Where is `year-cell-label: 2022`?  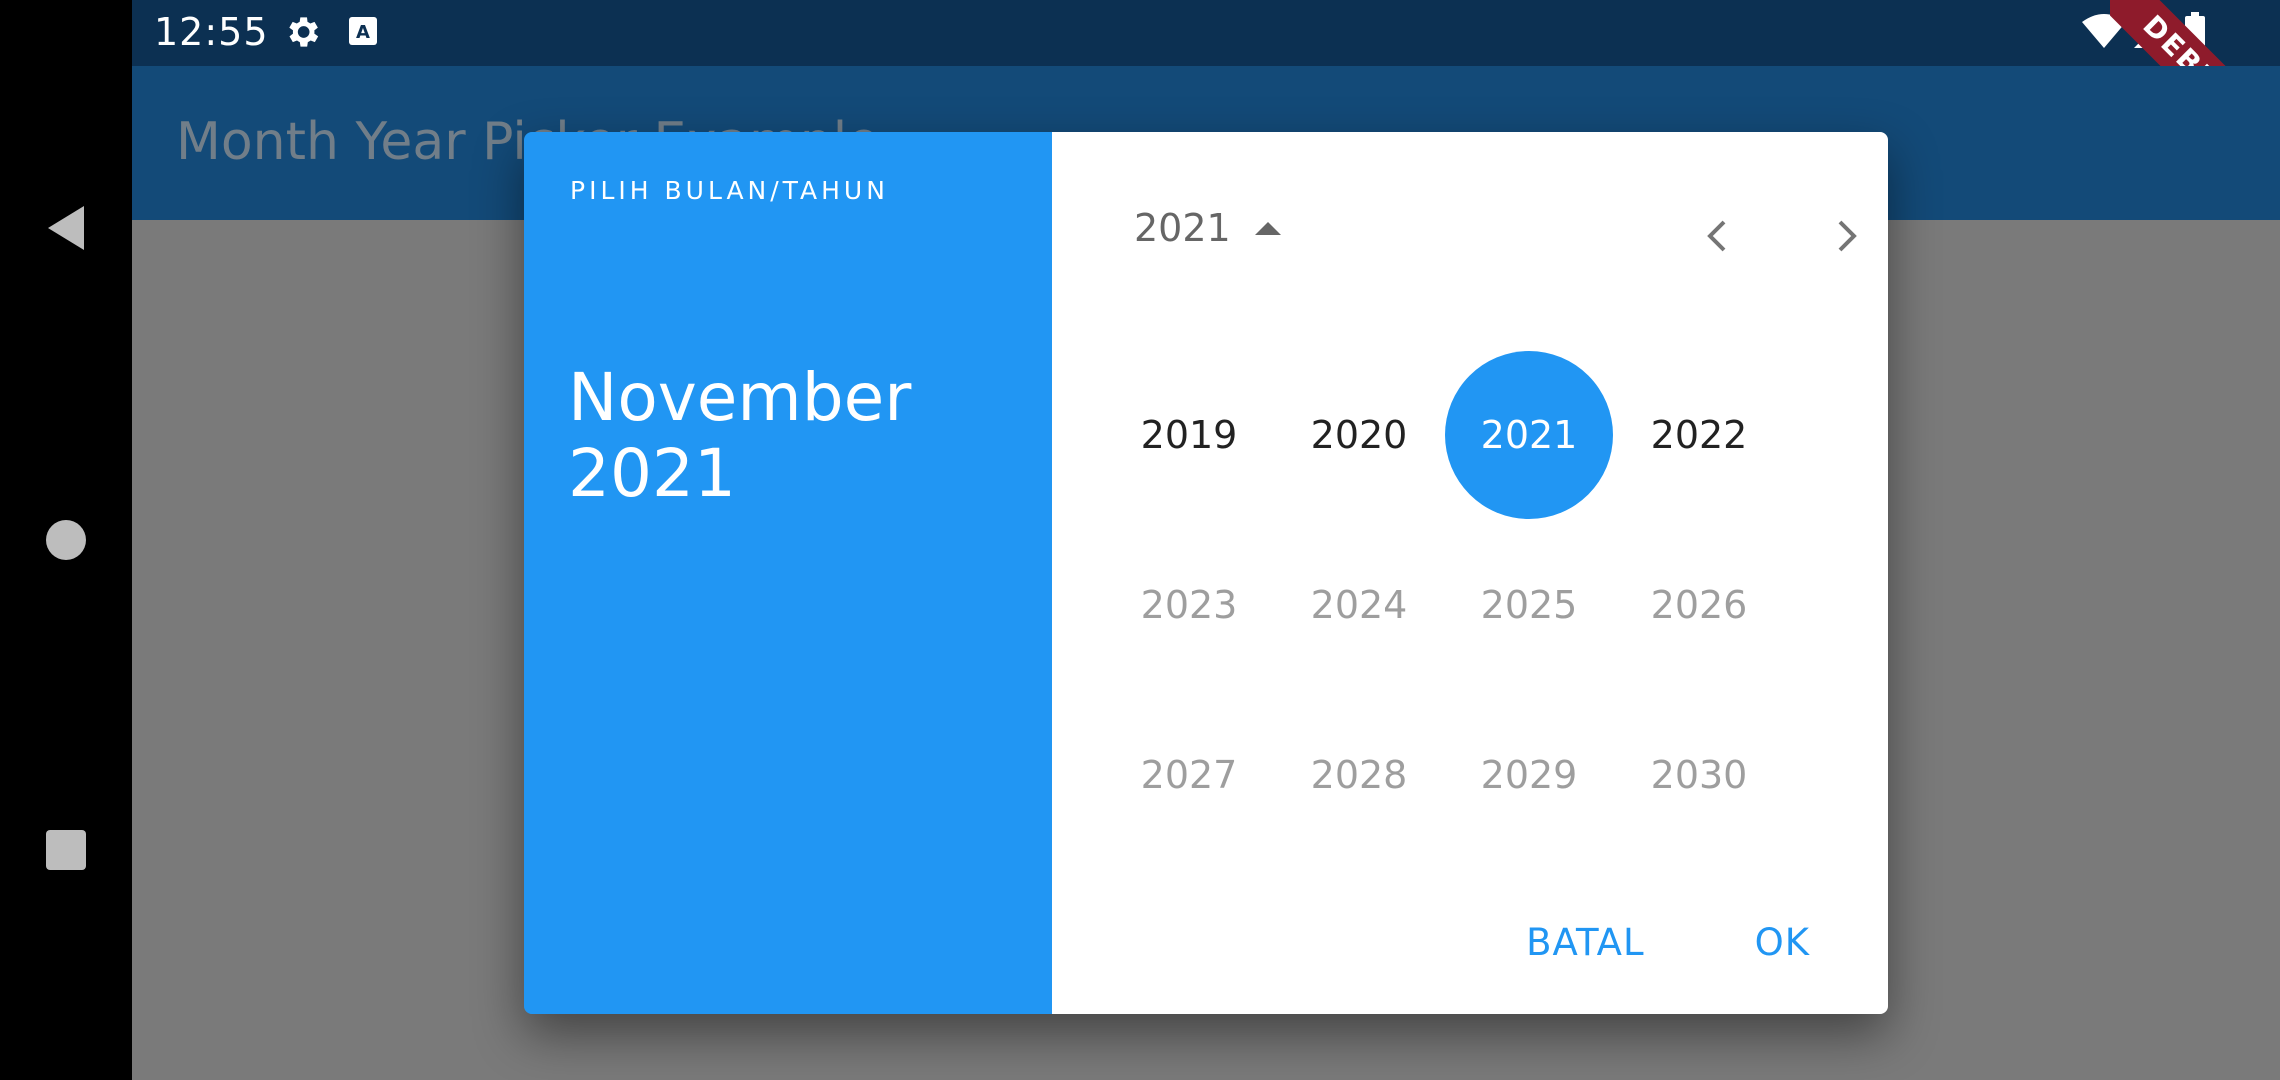 year-cell-label: 2022 is located at coordinates (1699, 435).